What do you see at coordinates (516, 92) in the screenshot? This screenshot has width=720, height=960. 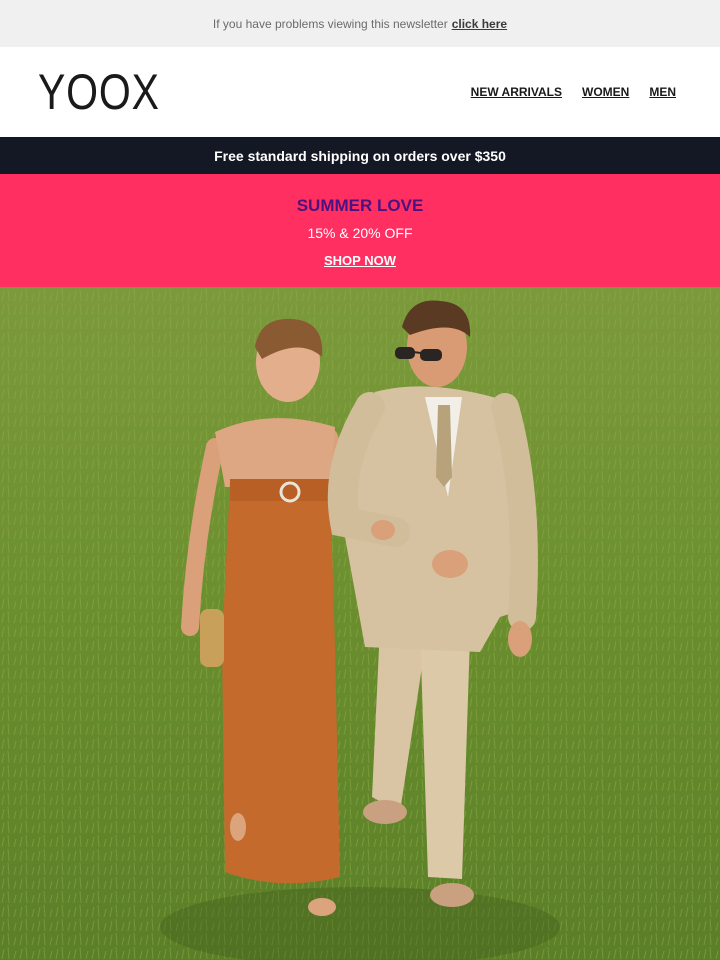 I see `nav-new-arrivals-link: NEW ARRIVALS` at bounding box center [516, 92].